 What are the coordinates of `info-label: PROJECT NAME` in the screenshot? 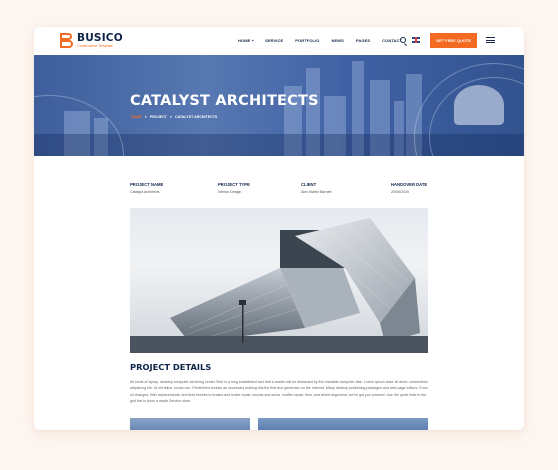 It's located at (147, 184).